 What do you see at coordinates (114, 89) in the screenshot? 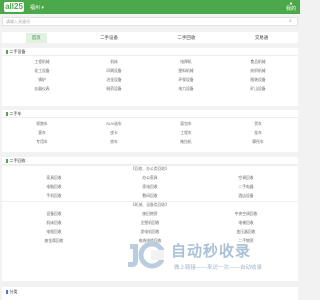
I see `category-link: 制药设备` at bounding box center [114, 89].